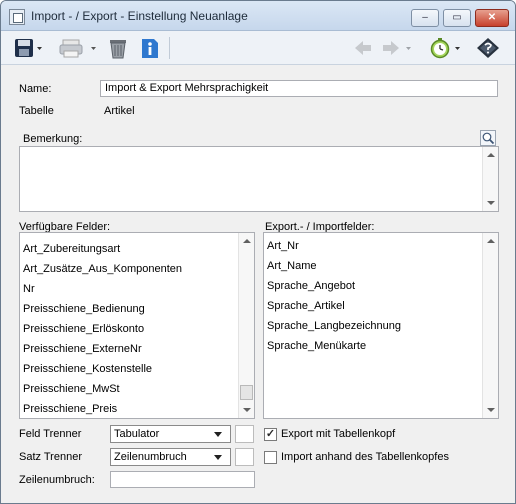 The width and height of the screenshot is (516, 504). Describe the element at coordinates (169, 48) in the screenshot. I see `toolbar-separator` at that location.